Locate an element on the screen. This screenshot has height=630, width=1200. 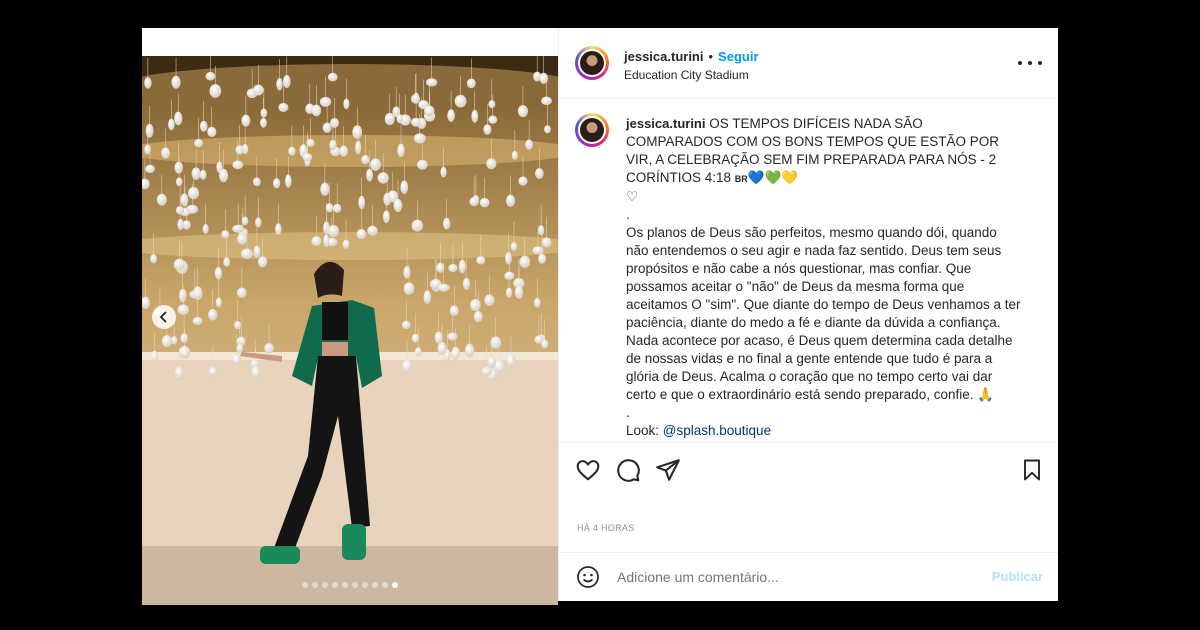
carousel-indicator is located at coordinates (350, 585).